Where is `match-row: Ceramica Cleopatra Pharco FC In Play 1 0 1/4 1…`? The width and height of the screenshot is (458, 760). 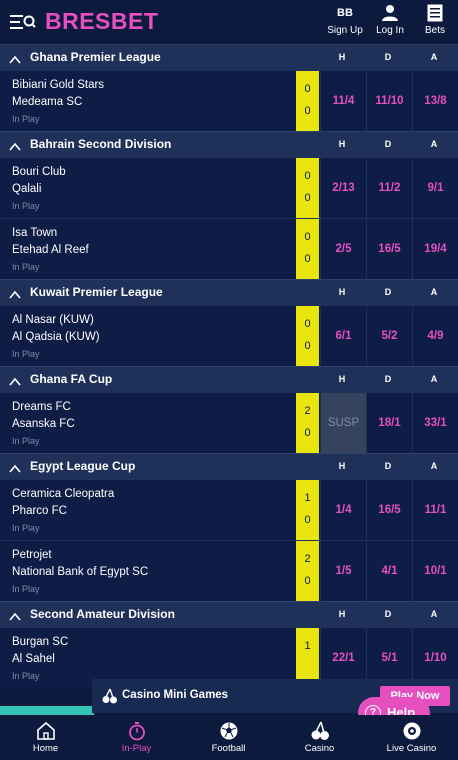
match-row: Ceramica Cleopatra Pharco FC In Play 1 0 1/4 1… is located at coordinates (229, 509).